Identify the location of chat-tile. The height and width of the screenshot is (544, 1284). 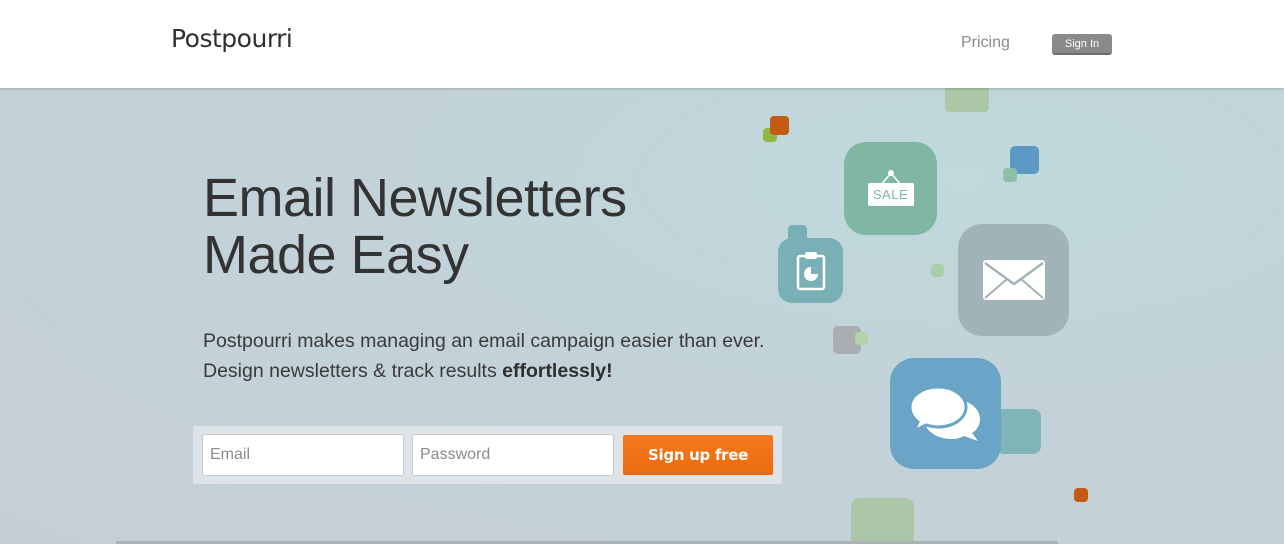
(945, 413).